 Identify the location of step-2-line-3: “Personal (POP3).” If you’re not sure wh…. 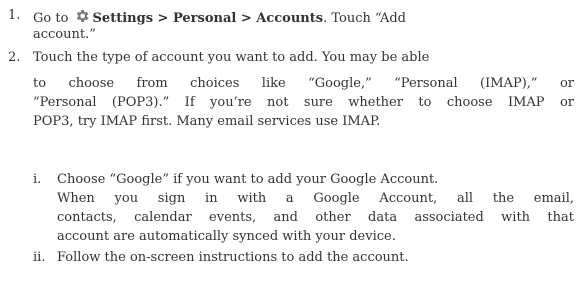
(303, 102).